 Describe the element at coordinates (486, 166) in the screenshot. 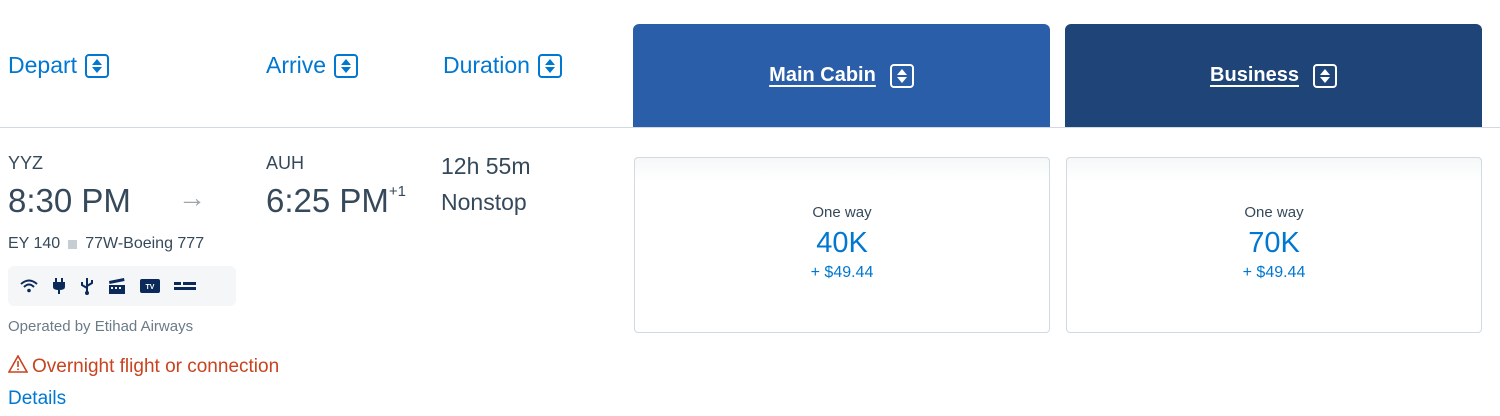

I see `flight-duration: 12h 55m` at that location.